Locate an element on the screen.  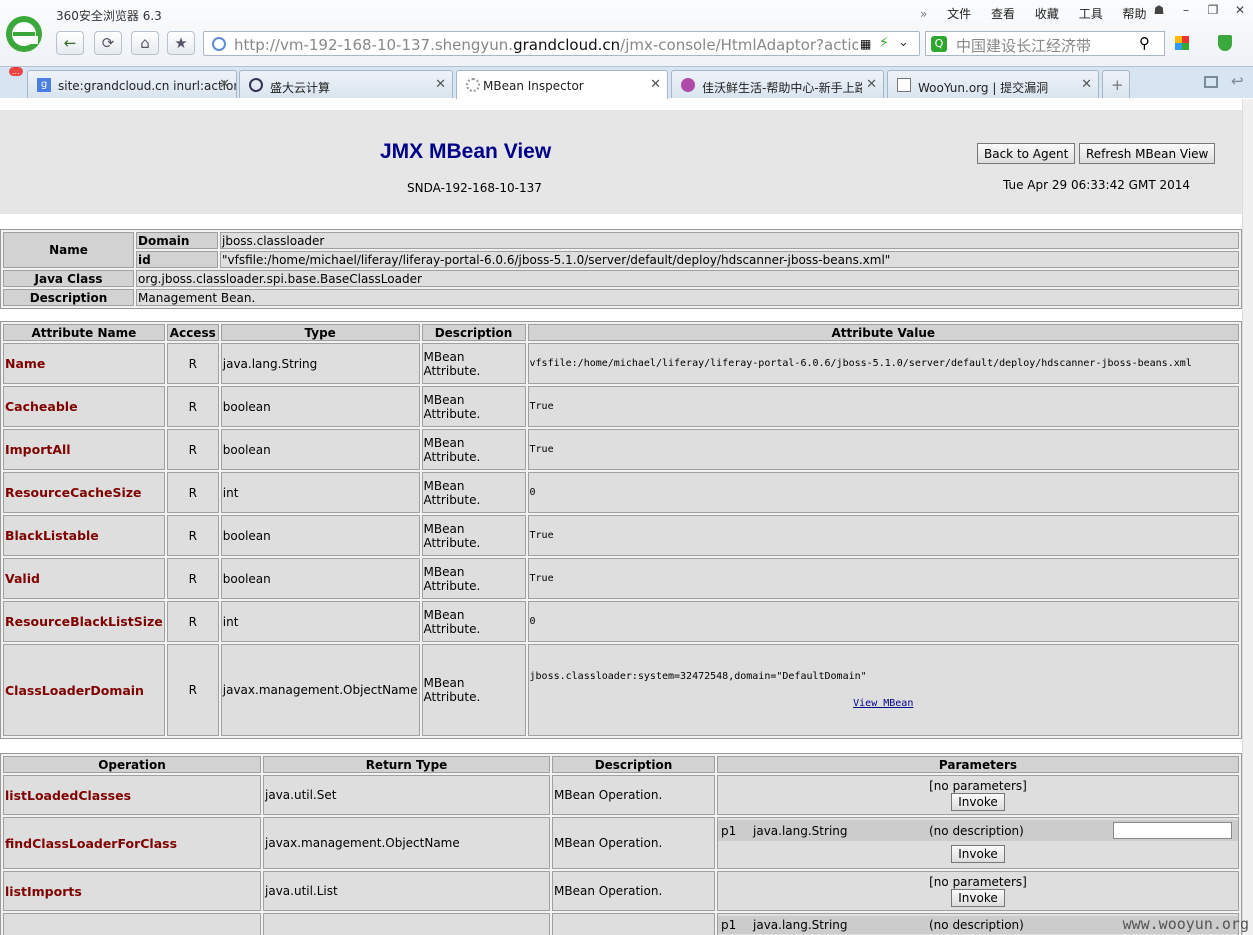
watermark: www.wooyun.org is located at coordinates (1185, 924).